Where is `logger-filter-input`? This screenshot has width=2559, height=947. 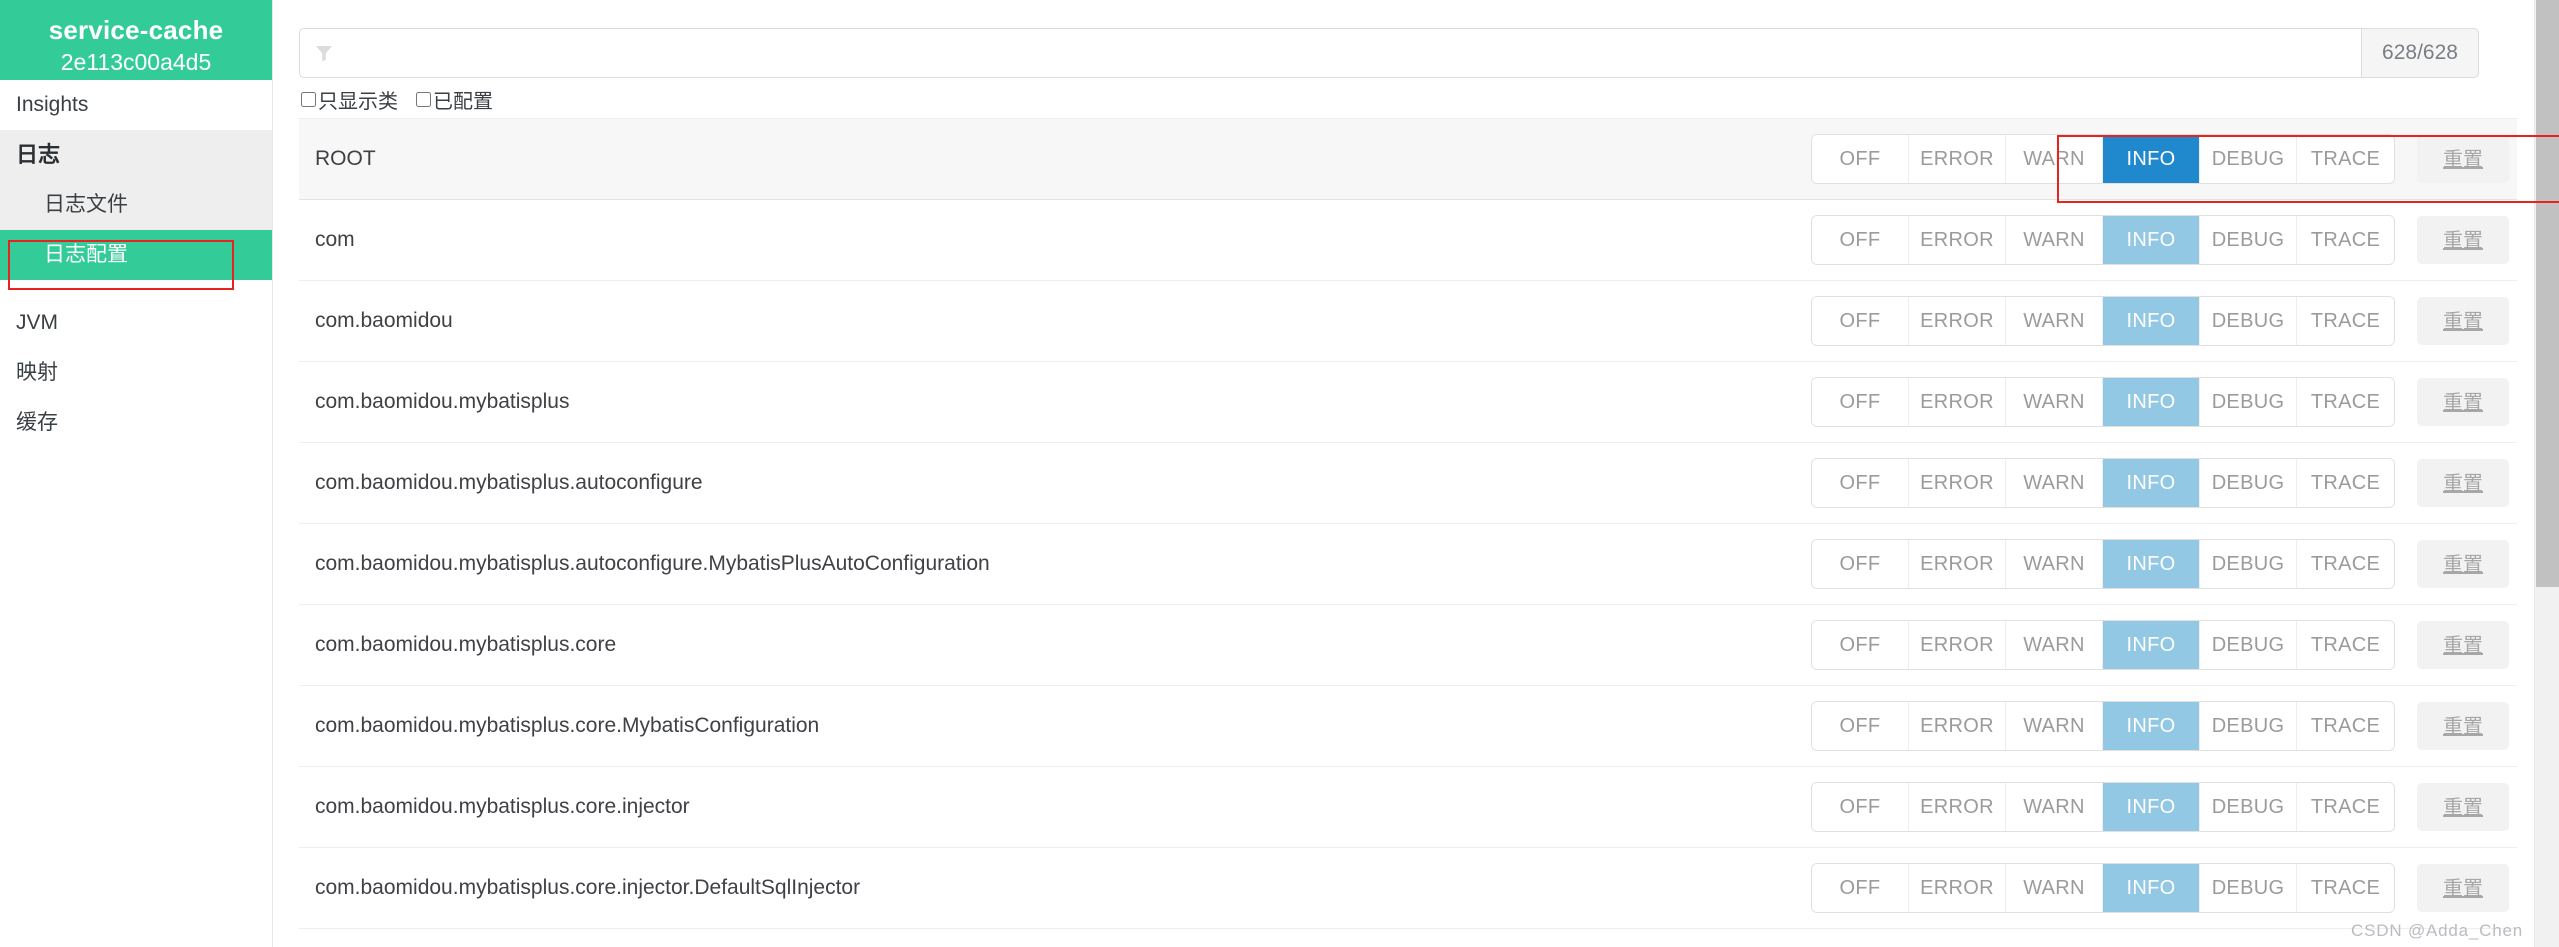 logger-filter-input is located at coordinates (1340, 53).